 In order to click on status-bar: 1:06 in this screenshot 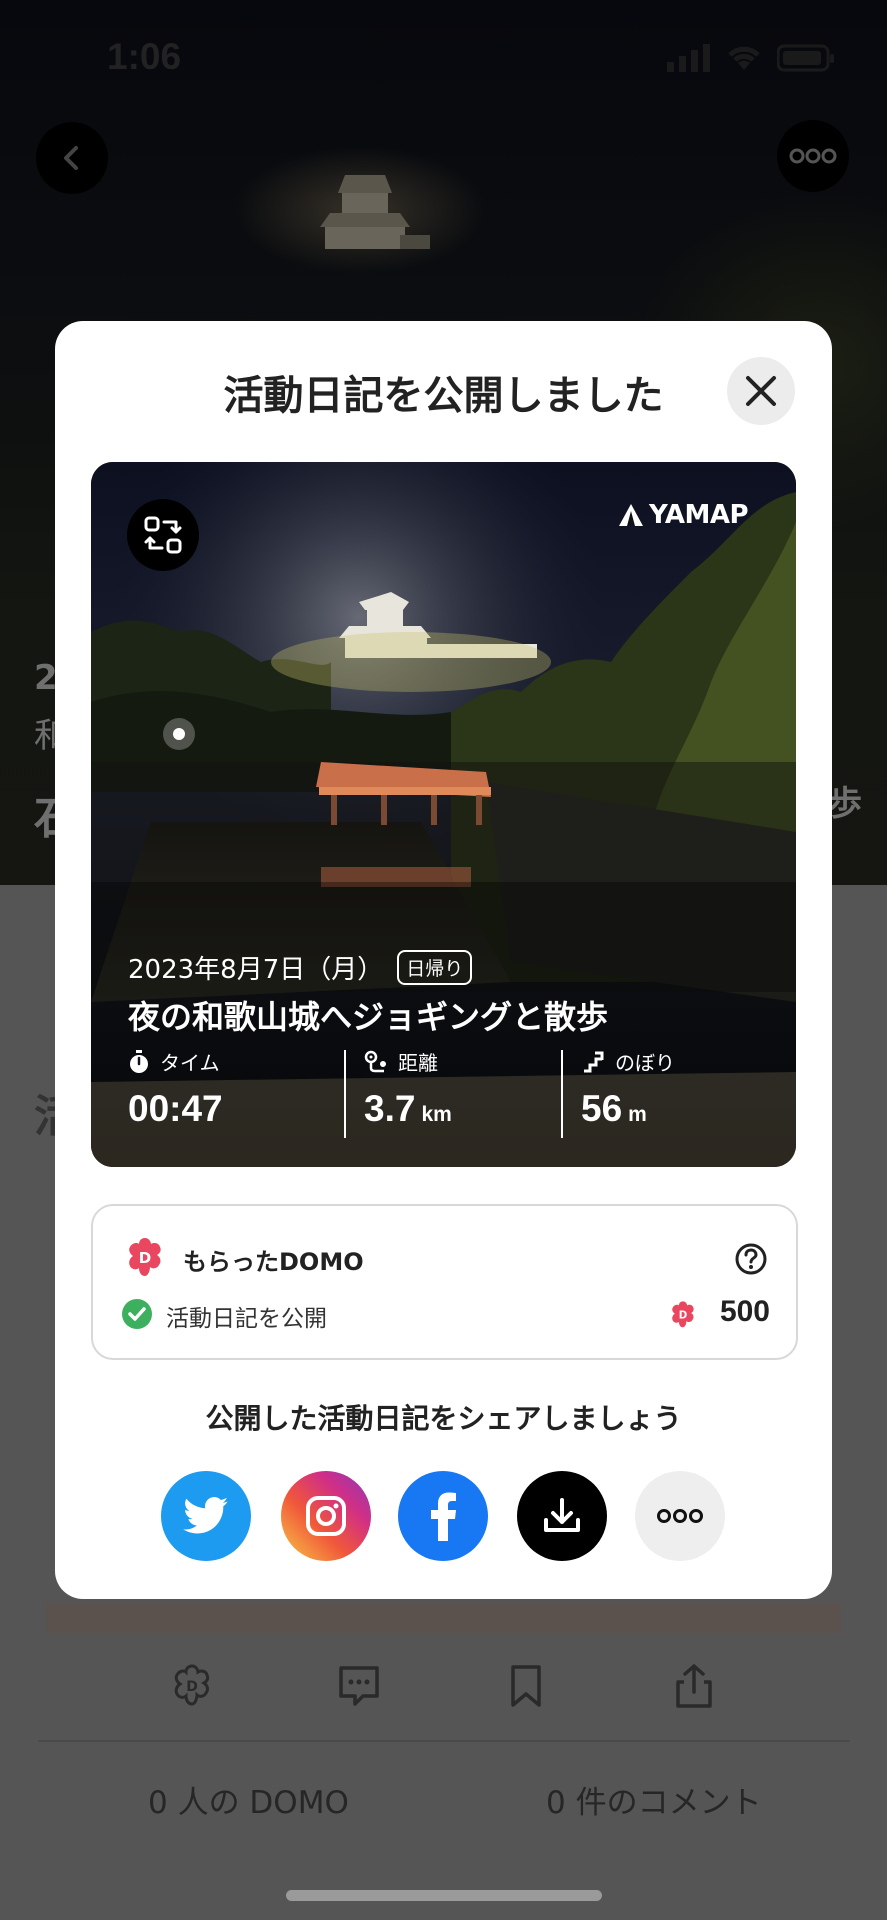, I will do `click(443, 55)`.